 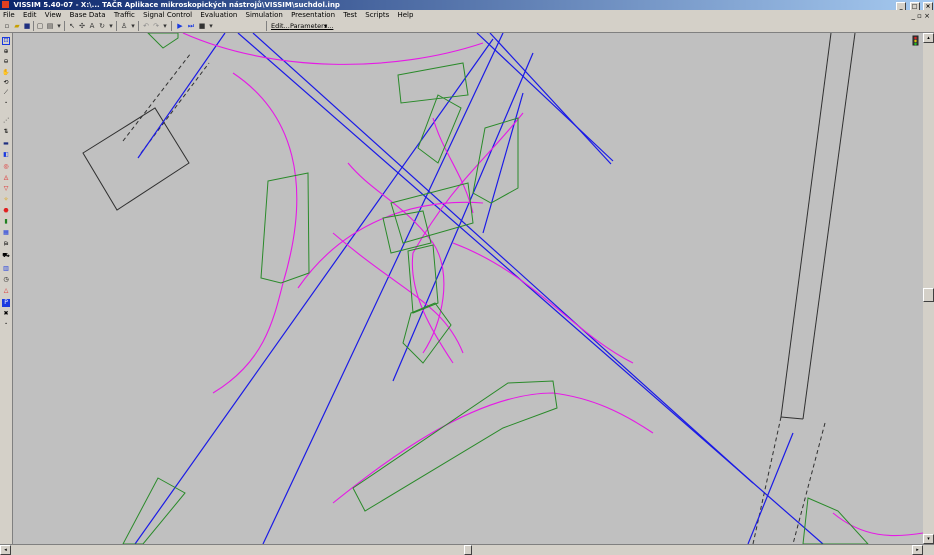 I want to click on menu-view: View, so click(x=53, y=15).